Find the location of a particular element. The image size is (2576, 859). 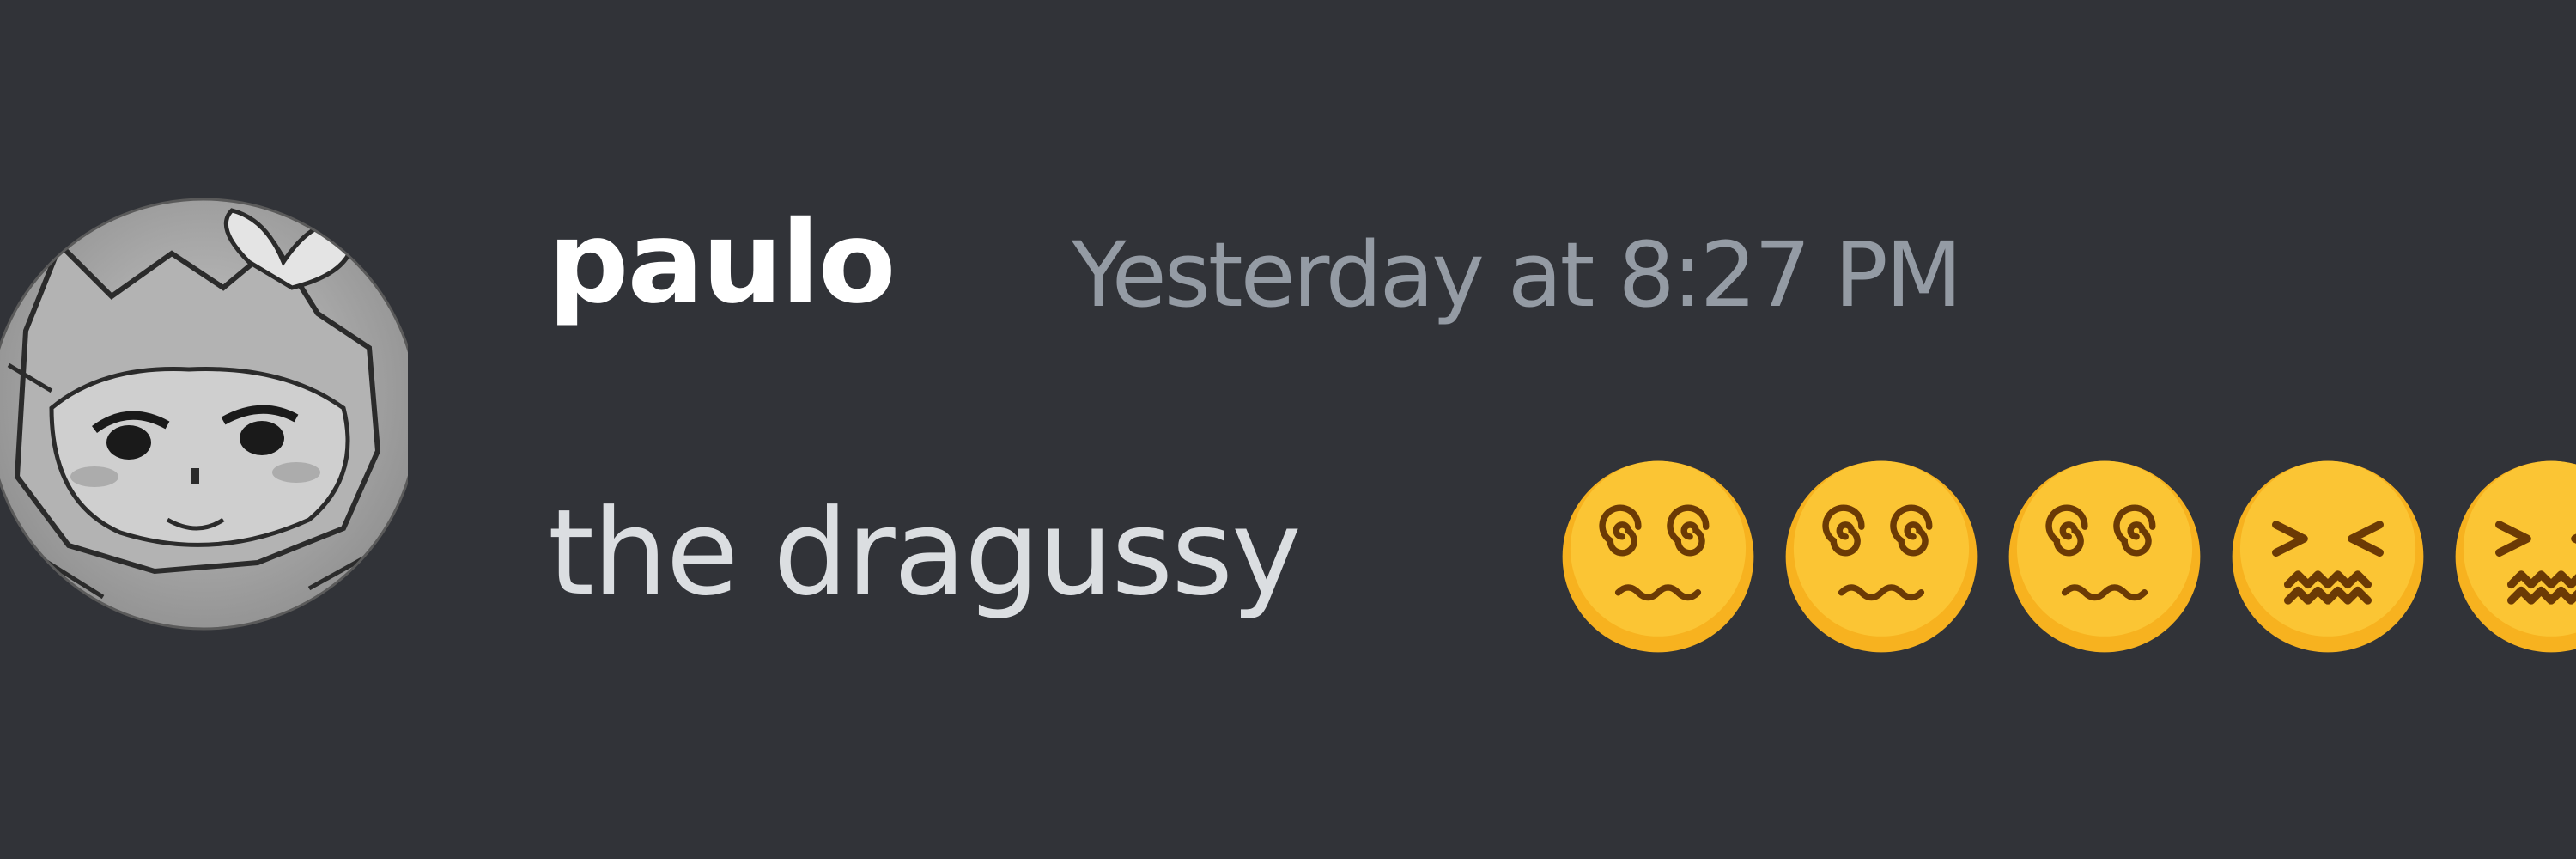

message-text: the dragussy is located at coordinates (925, 553).